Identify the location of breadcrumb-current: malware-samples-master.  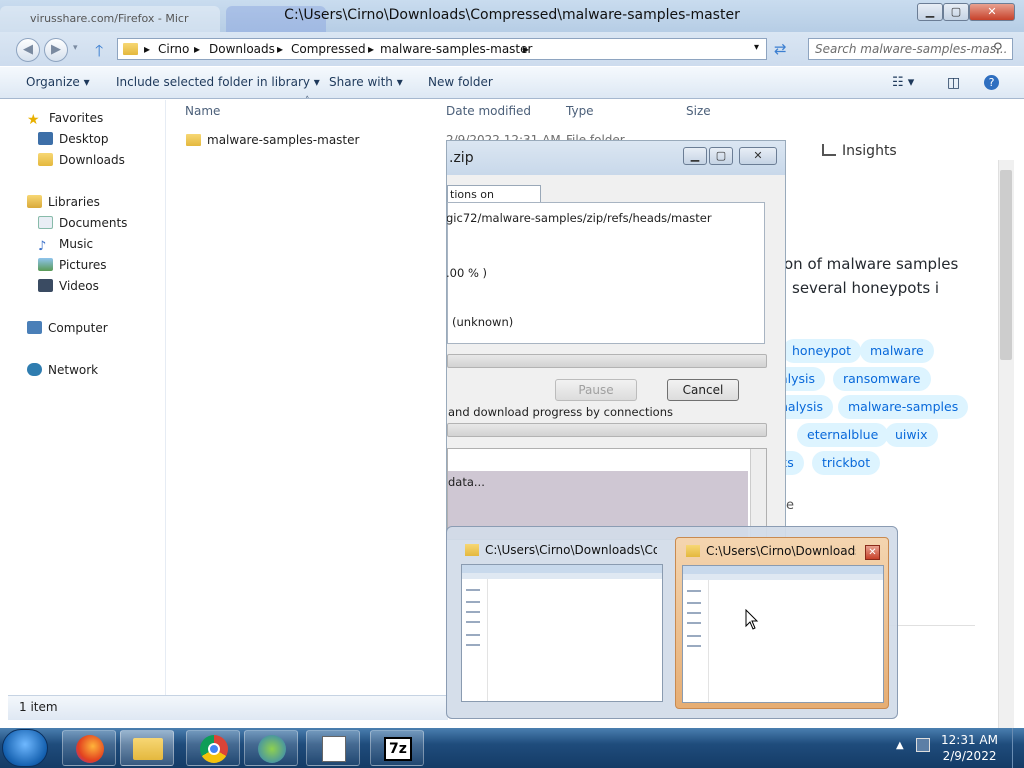
(456, 49).